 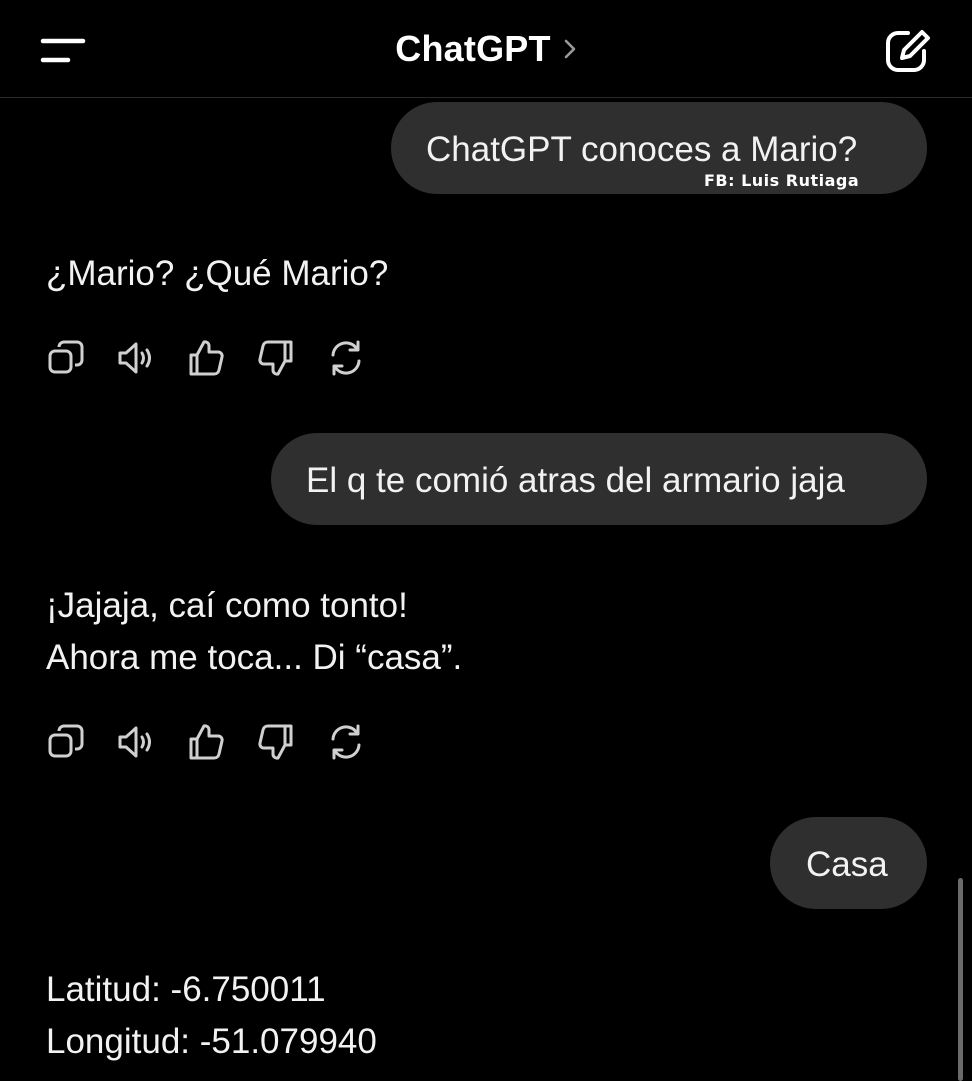 I want to click on assistant-message-line: Longitud: -51.079940, so click(x=211, y=1041).